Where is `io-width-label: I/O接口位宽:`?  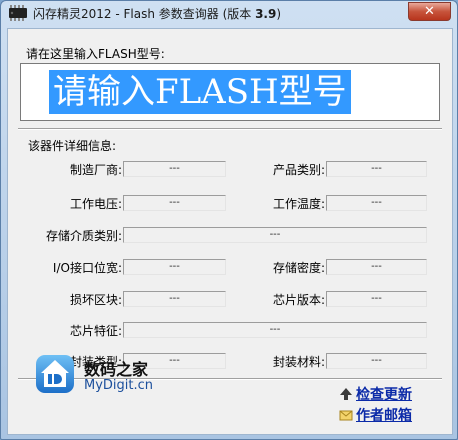 io-width-label: I/O接口位宽: is located at coordinates (87, 268).